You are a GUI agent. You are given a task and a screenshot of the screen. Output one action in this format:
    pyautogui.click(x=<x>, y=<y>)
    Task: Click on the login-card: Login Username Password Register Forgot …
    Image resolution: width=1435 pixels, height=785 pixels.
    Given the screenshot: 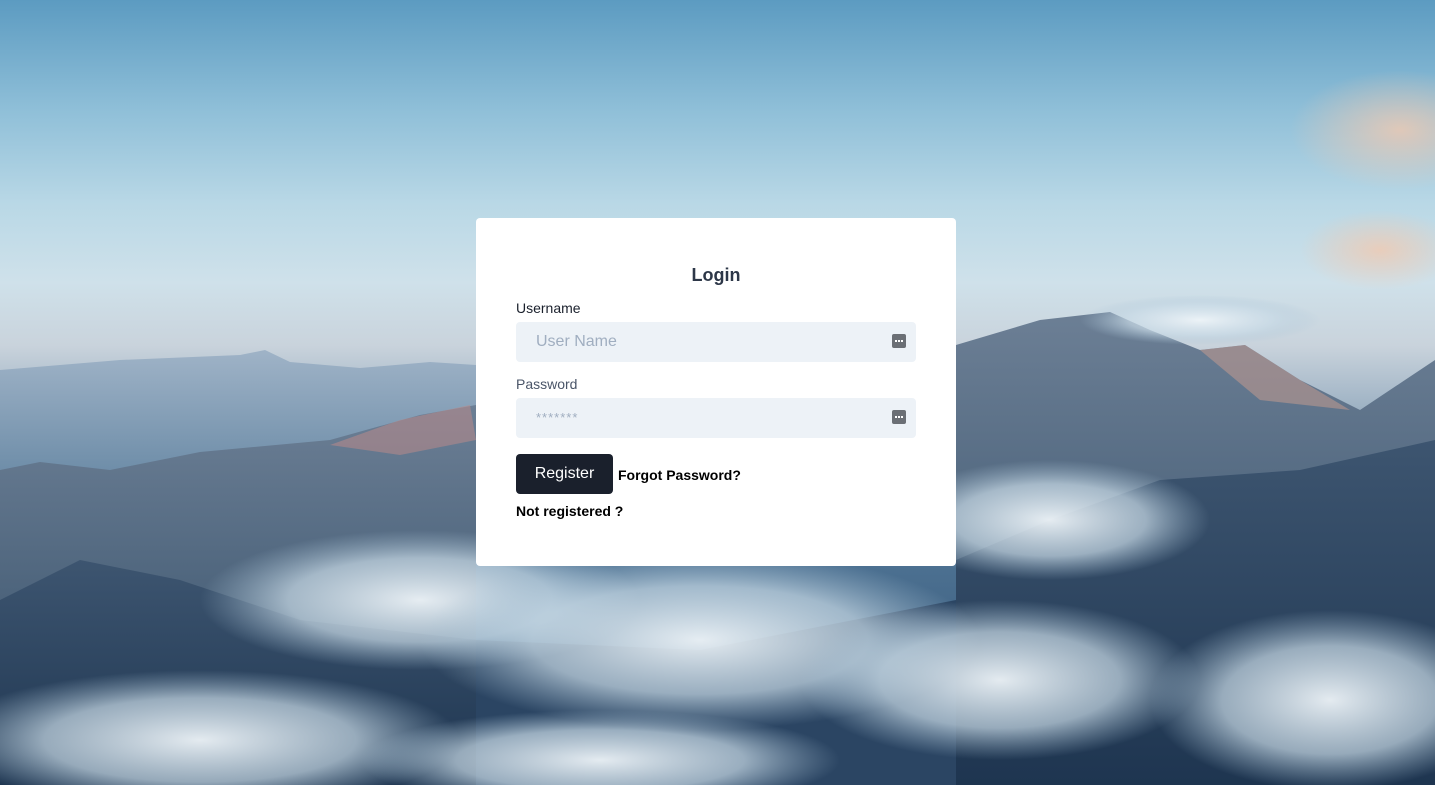 What is the action you would take?
    pyautogui.click(x=716, y=392)
    